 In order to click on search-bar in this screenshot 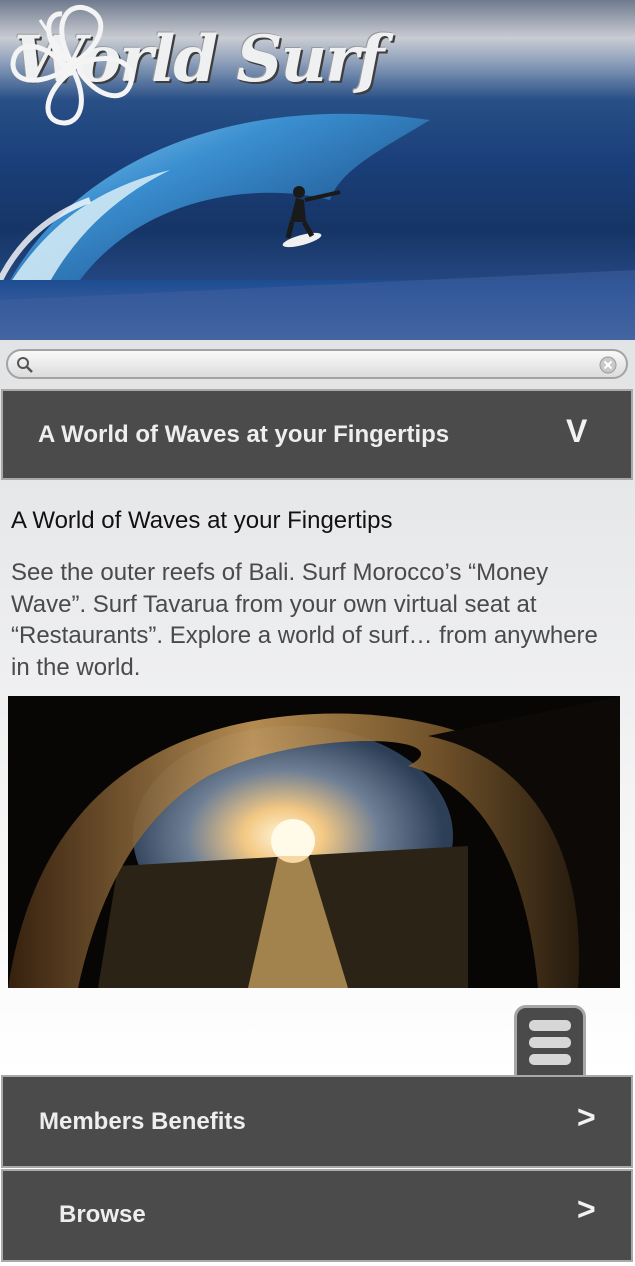, I will do `click(317, 364)`.